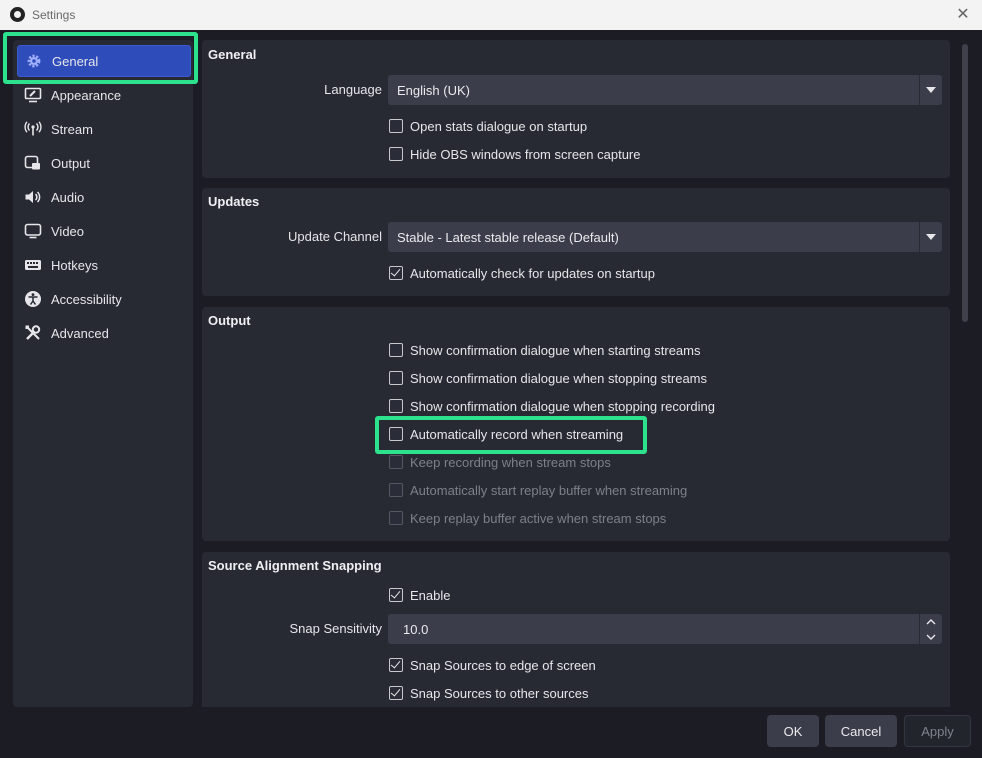  I want to click on update-channel-value: Stable - Latest stable release (Default), so click(508, 237).